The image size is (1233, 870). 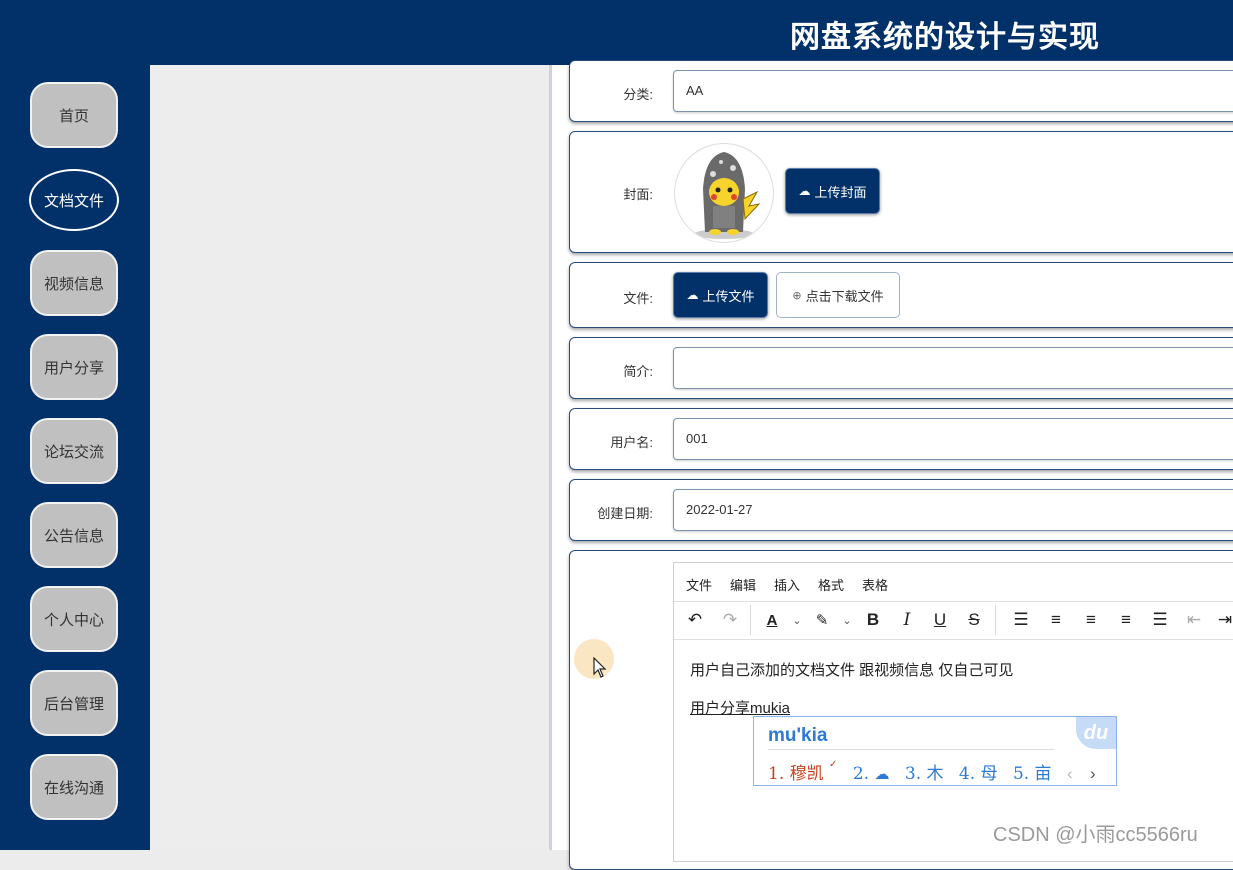 I want to click on line-height-icon: ☰, so click(x=1021, y=620).